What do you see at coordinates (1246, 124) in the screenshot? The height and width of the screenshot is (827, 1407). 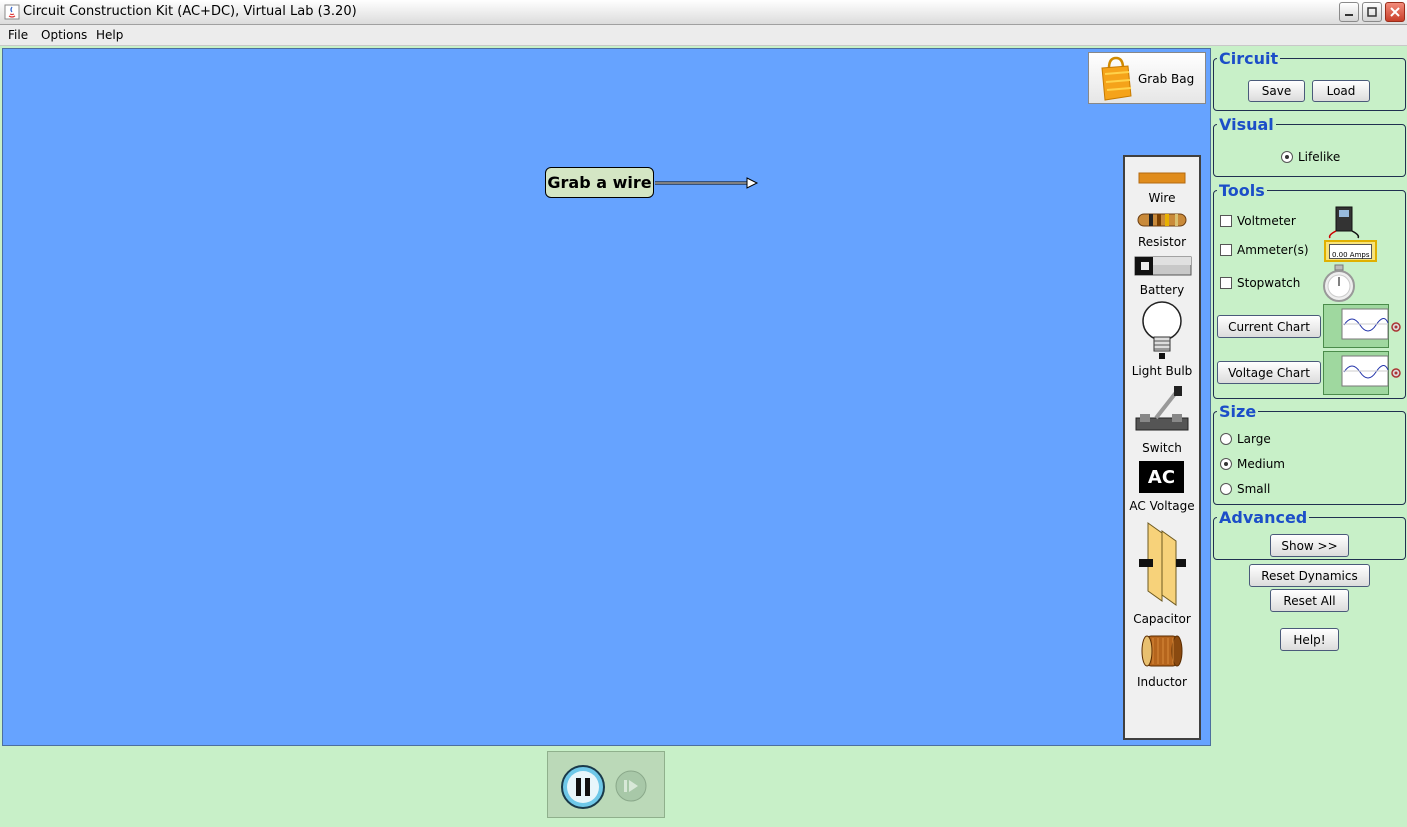 I see `visual-group-title: Visual` at bounding box center [1246, 124].